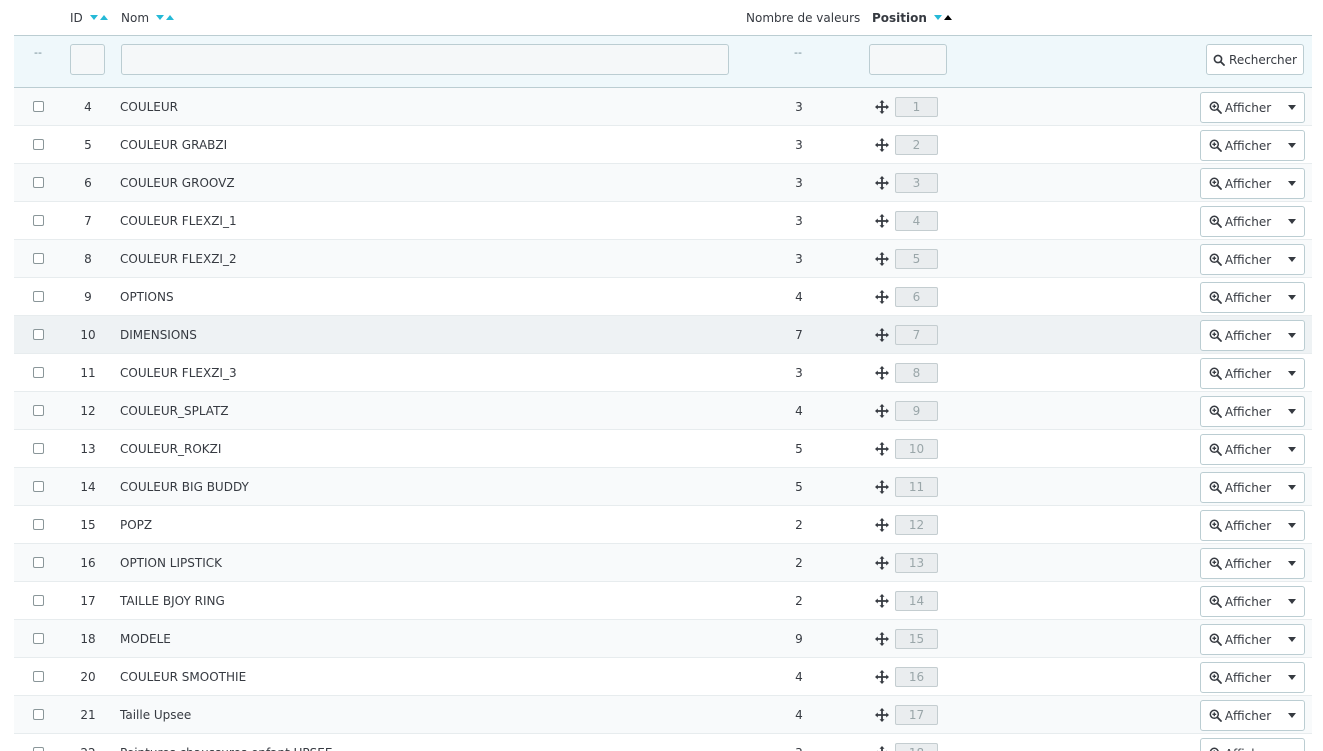 The image size is (1323, 751). Describe the element at coordinates (171, 563) in the screenshot. I see `row-name: OPTION LIPSTICK` at that location.